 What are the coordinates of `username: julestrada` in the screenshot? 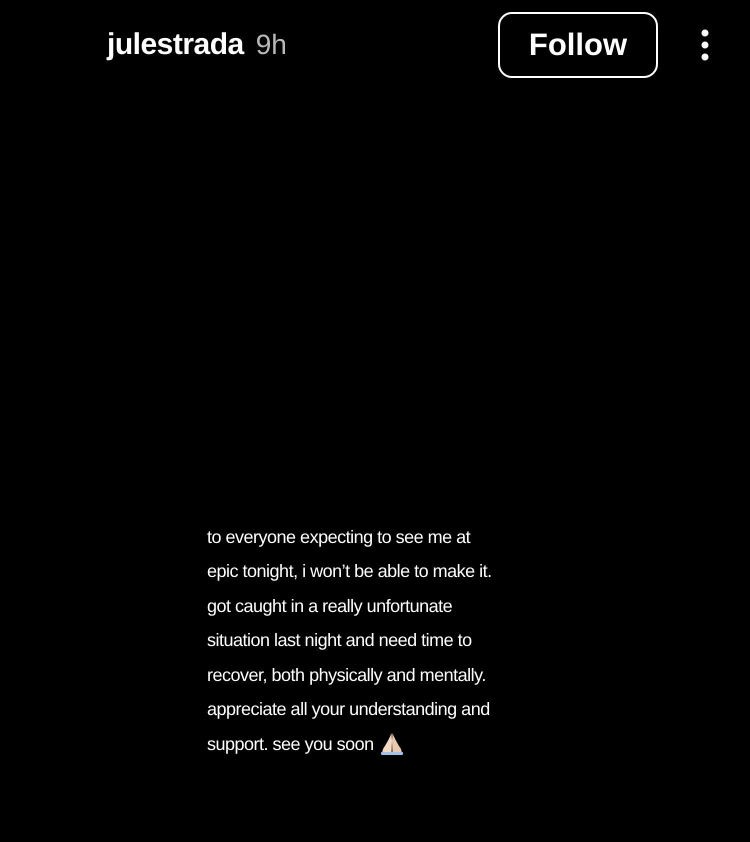 It's located at (175, 45).